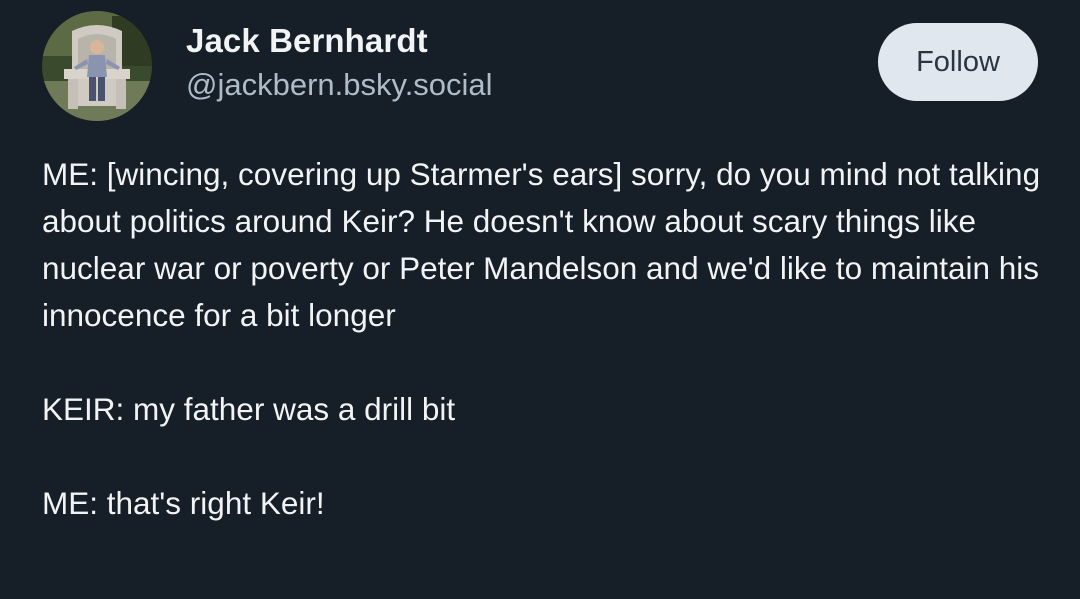 Image resolution: width=1080 pixels, height=599 pixels. Describe the element at coordinates (307, 41) in the screenshot. I see `author-name: Jack Bernhardt` at that location.